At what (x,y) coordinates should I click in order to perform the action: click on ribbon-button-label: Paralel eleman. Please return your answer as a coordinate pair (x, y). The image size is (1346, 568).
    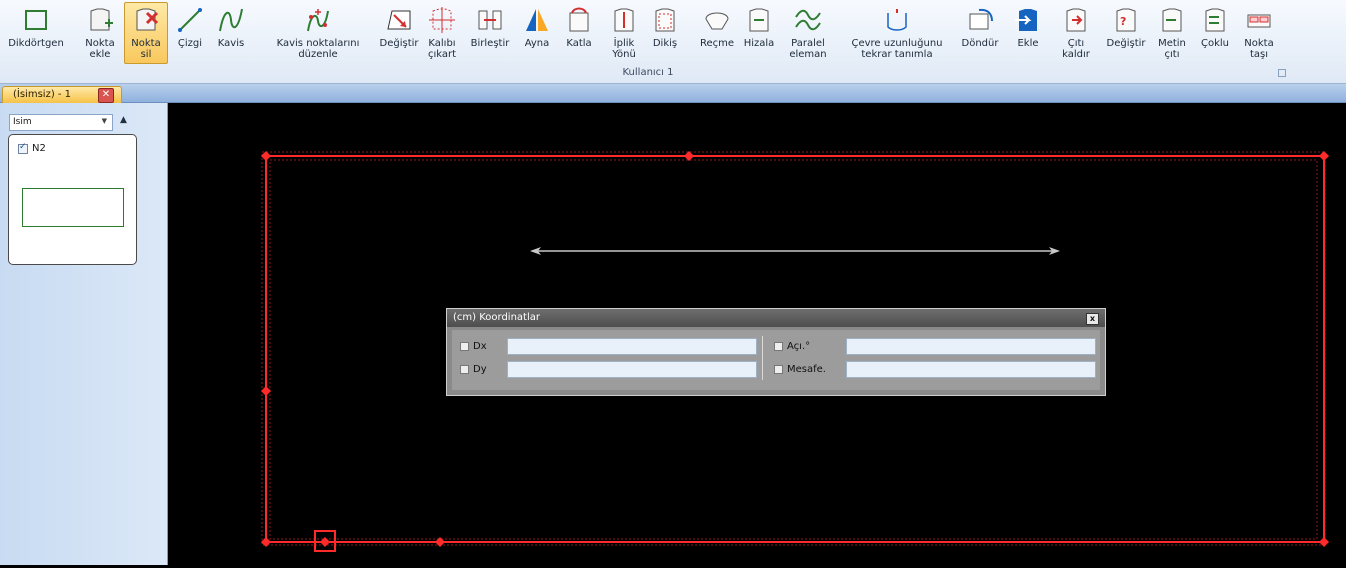
    Looking at the image, I should click on (808, 49).